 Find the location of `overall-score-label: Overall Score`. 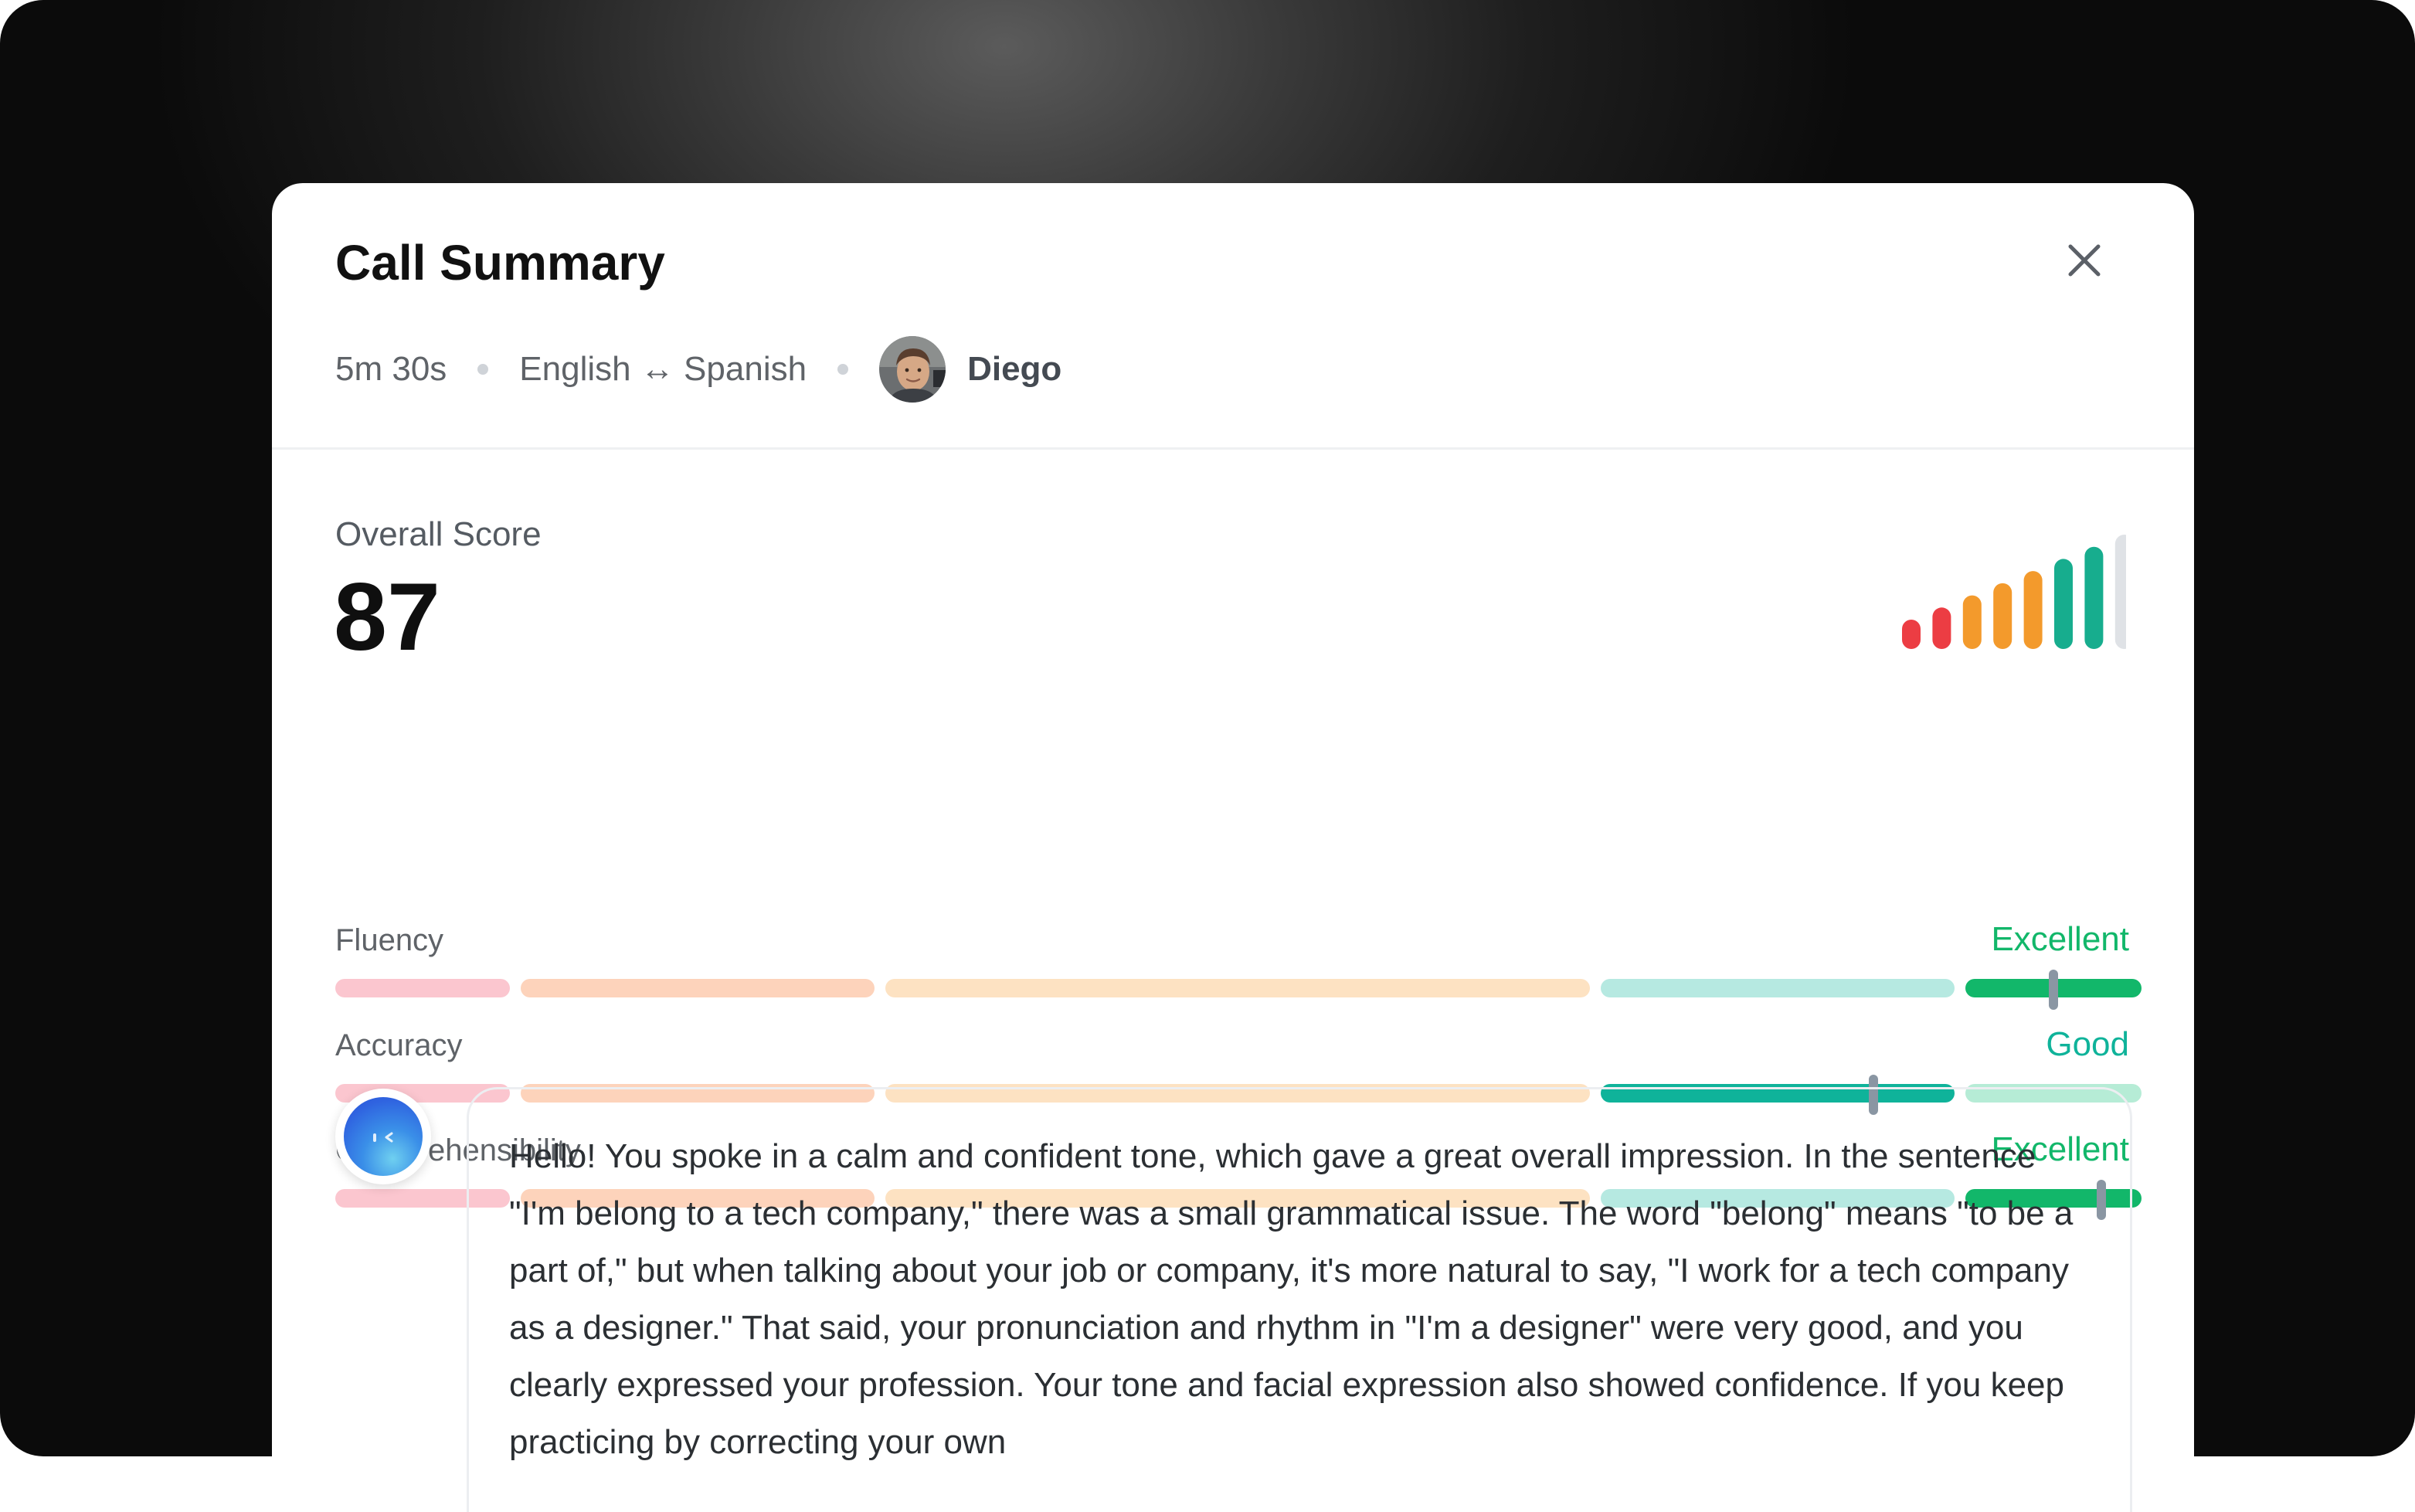

overall-score-label: Overall Score is located at coordinates (439, 534).